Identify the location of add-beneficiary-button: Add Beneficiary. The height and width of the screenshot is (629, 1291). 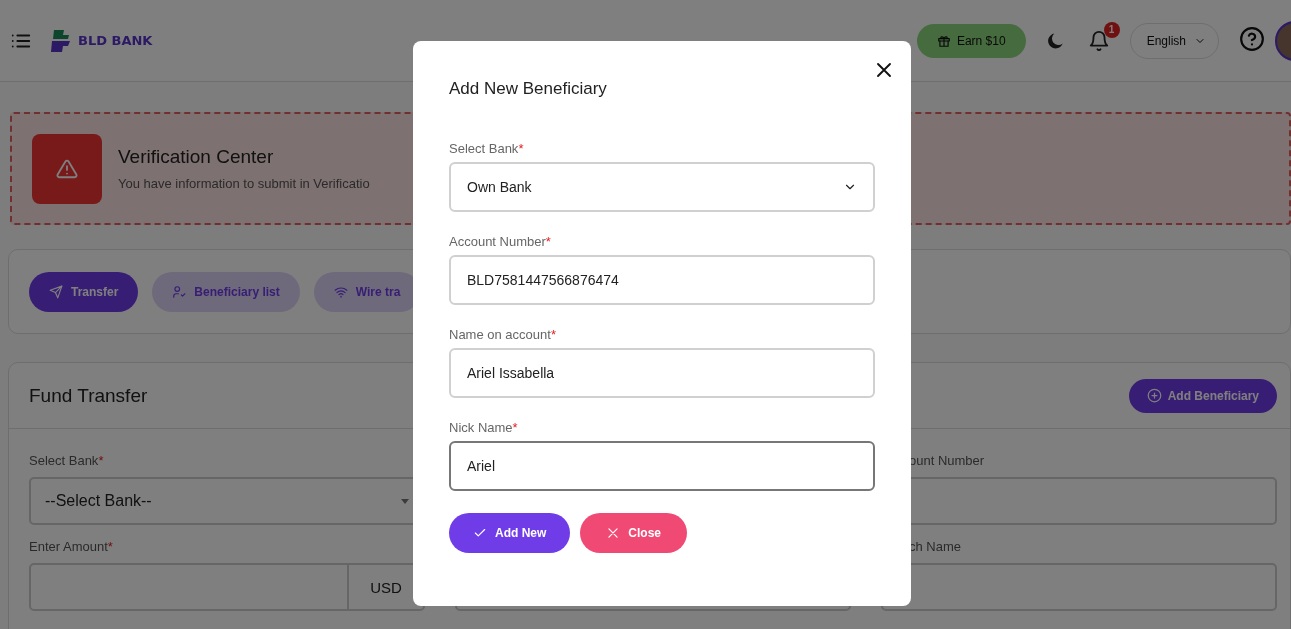
(1202, 395).